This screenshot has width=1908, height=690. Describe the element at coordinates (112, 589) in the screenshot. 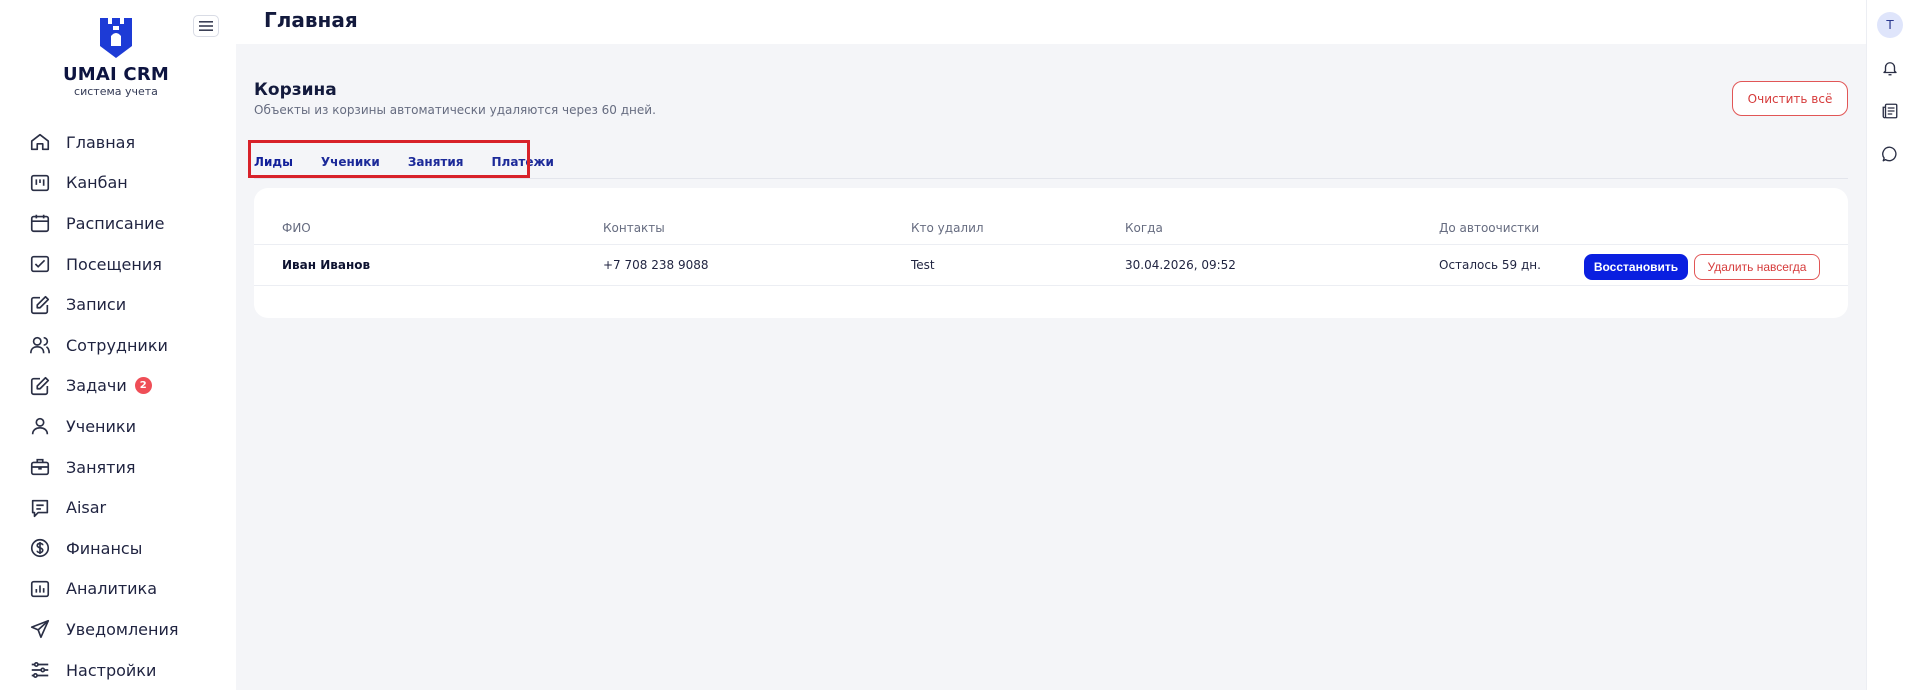

I see `sidebar-item-label: Аналитика` at that location.